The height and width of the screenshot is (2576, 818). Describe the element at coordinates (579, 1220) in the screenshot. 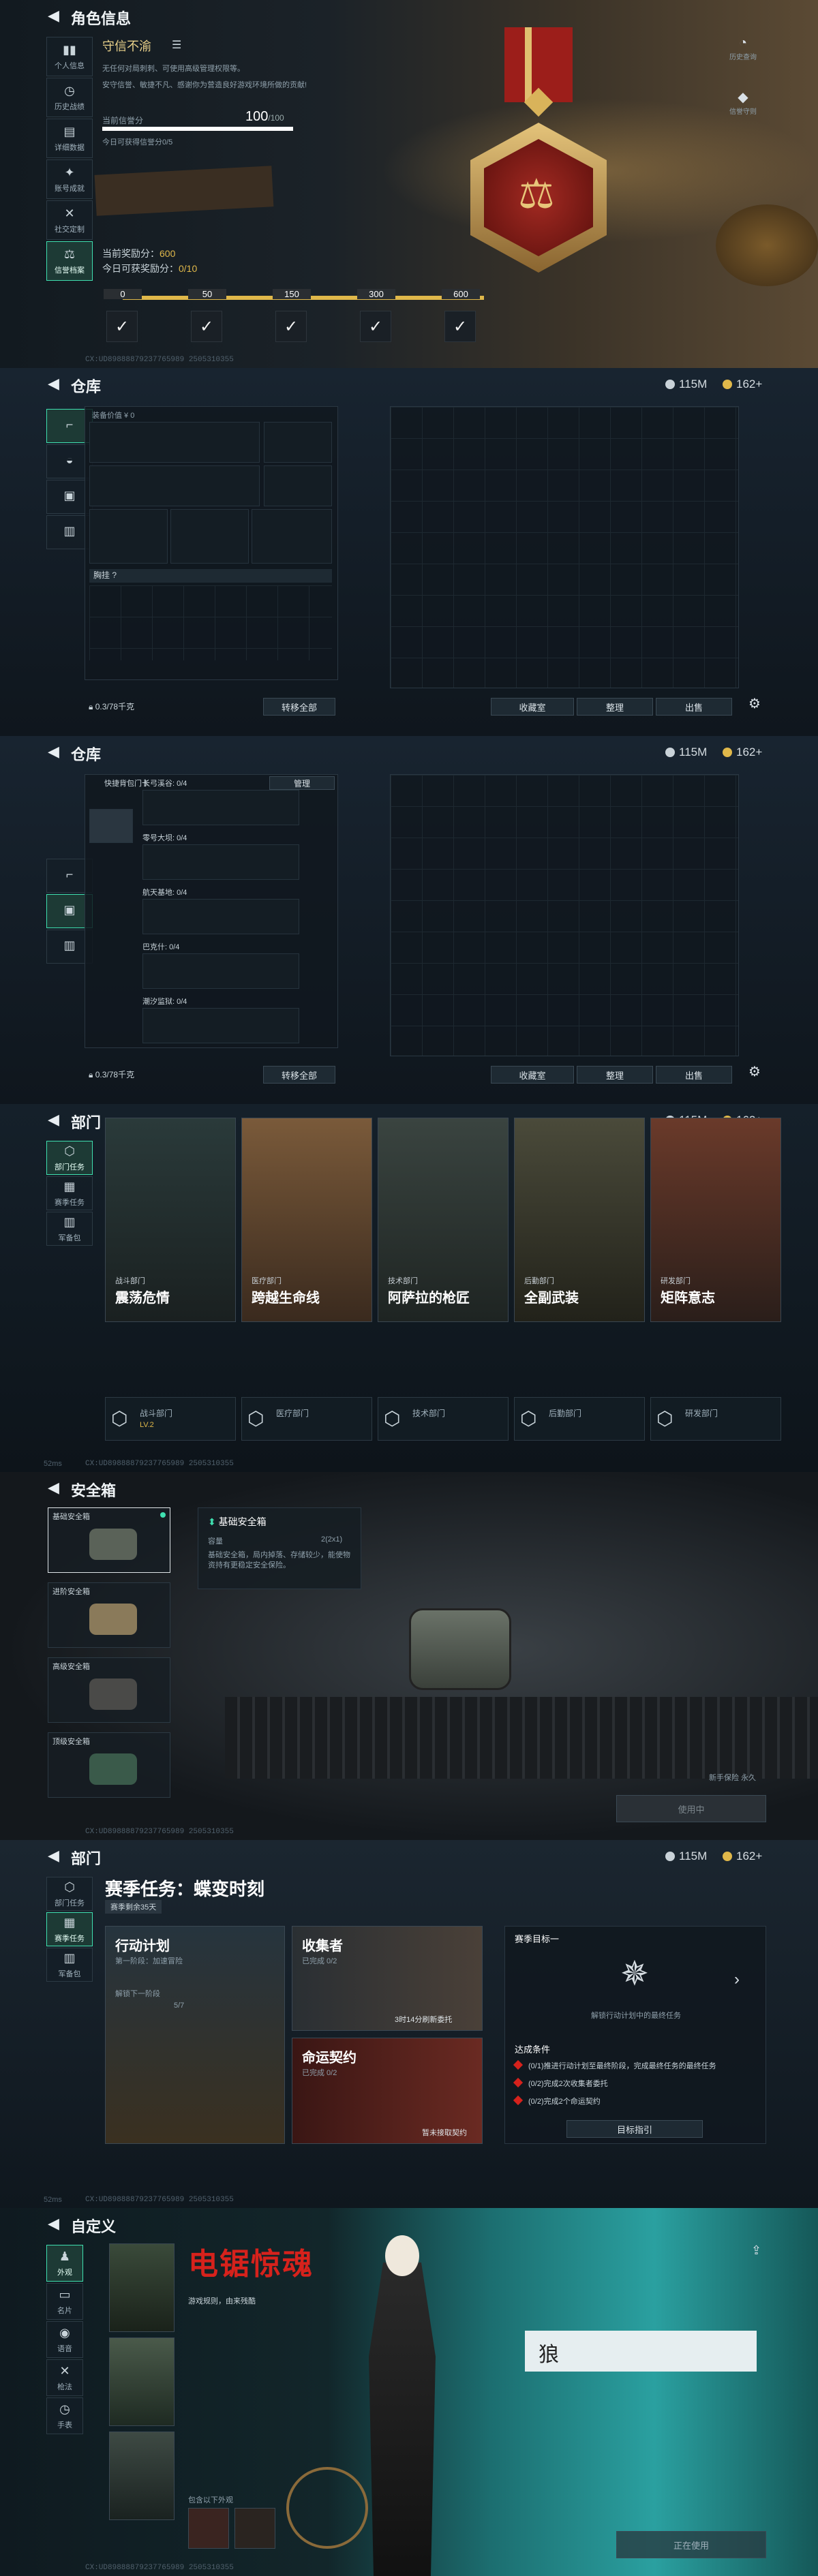

I see `dept-card: 后勤部门 全副武装` at that location.